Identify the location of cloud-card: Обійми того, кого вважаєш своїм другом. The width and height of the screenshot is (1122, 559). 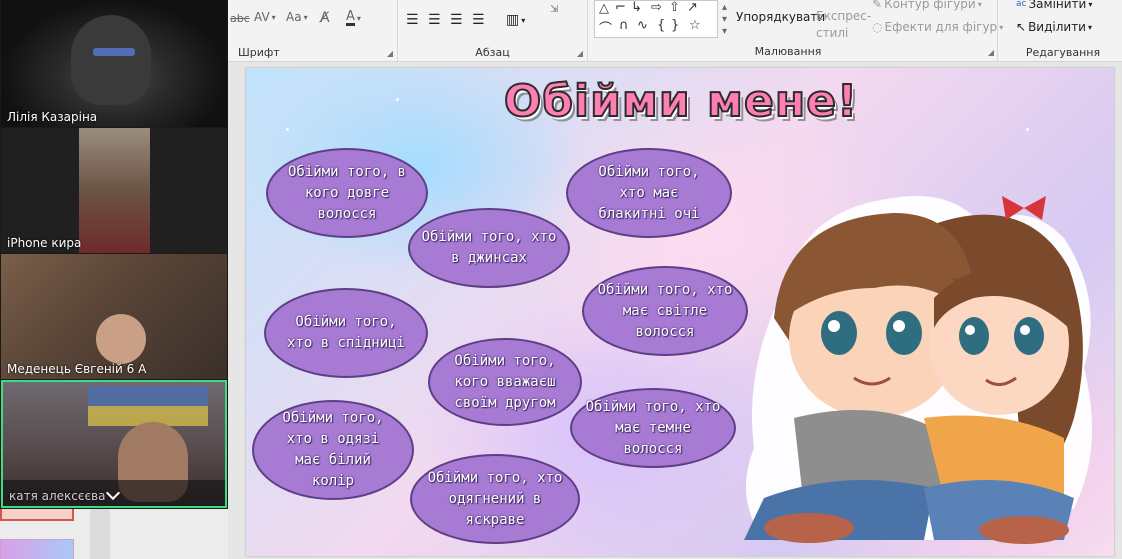
(505, 382).